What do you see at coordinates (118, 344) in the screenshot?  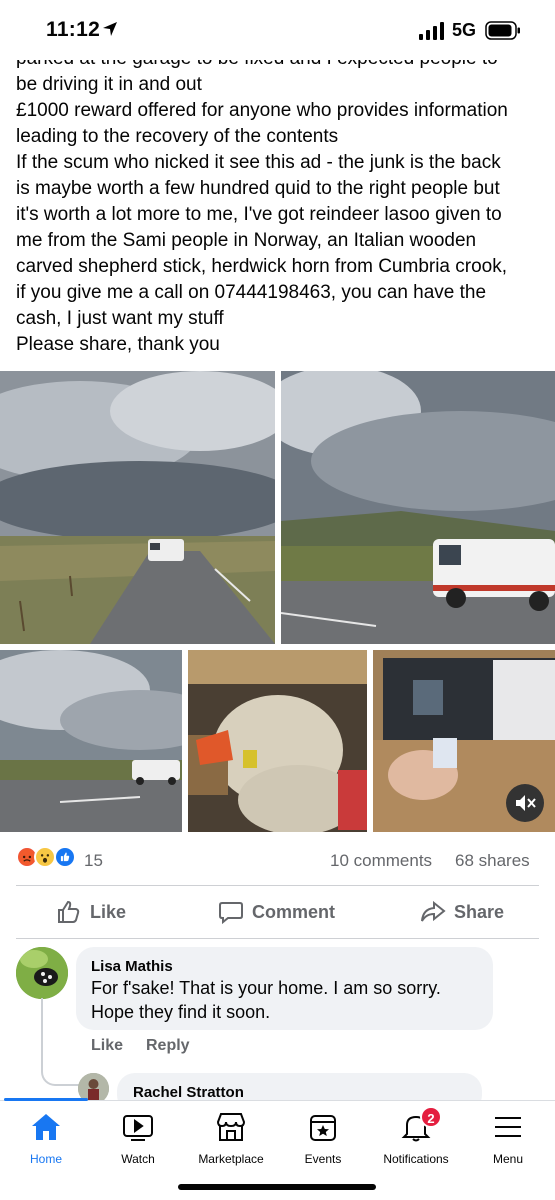 I see `post-line: Please share, thank you` at bounding box center [118, 344].